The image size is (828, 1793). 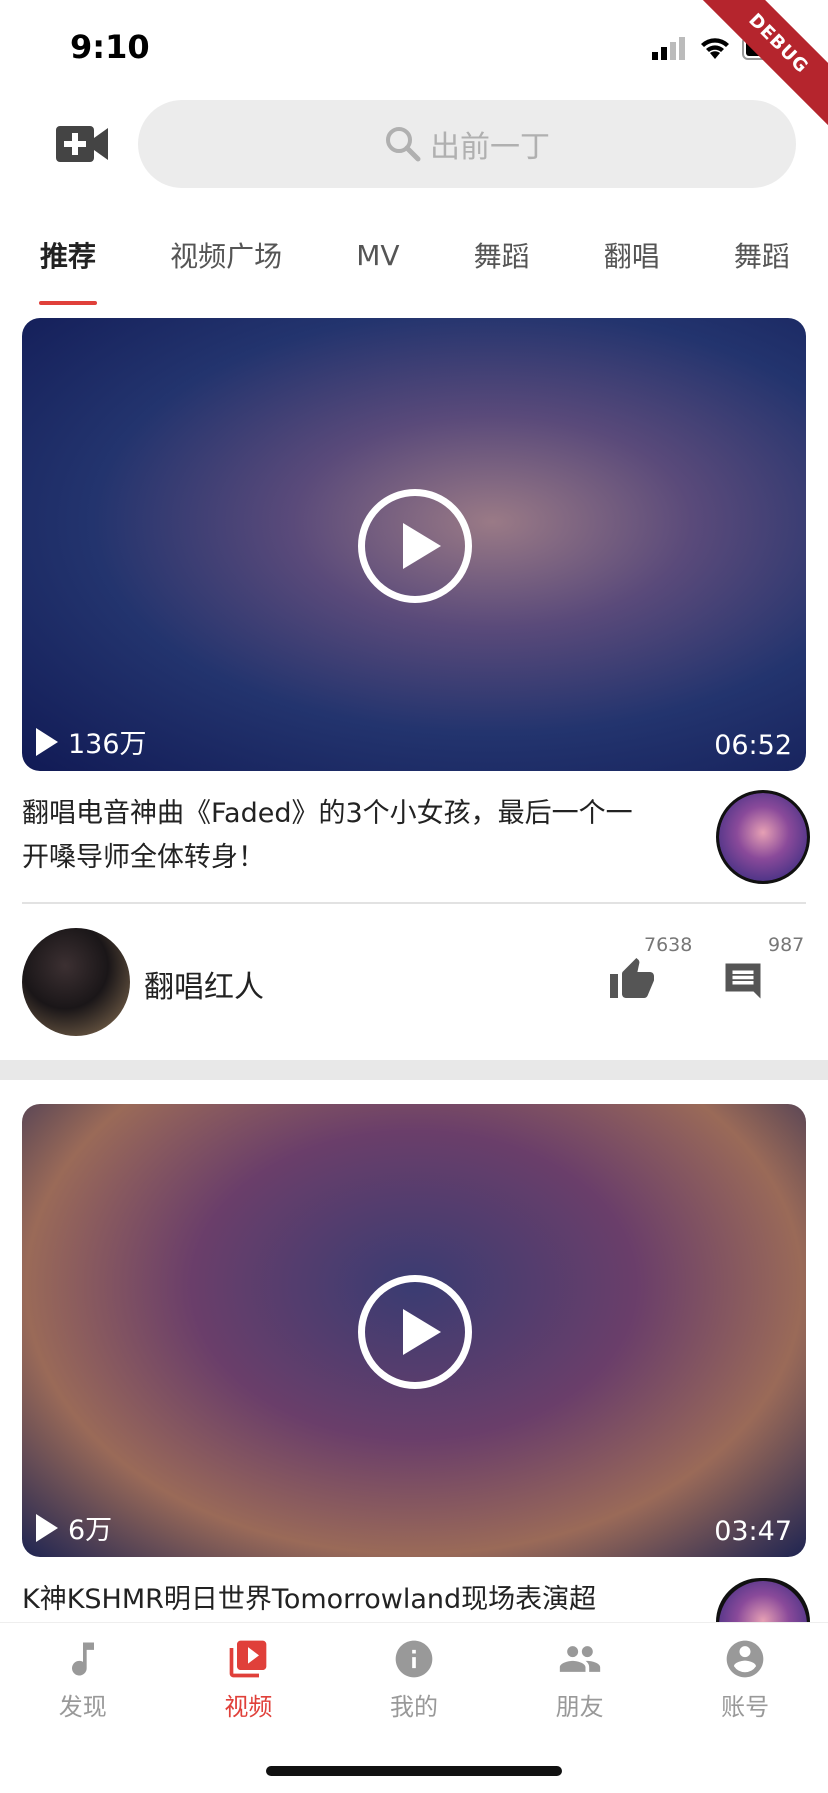 I want to click on status-time: 9:10, so click(x=110, y=47).